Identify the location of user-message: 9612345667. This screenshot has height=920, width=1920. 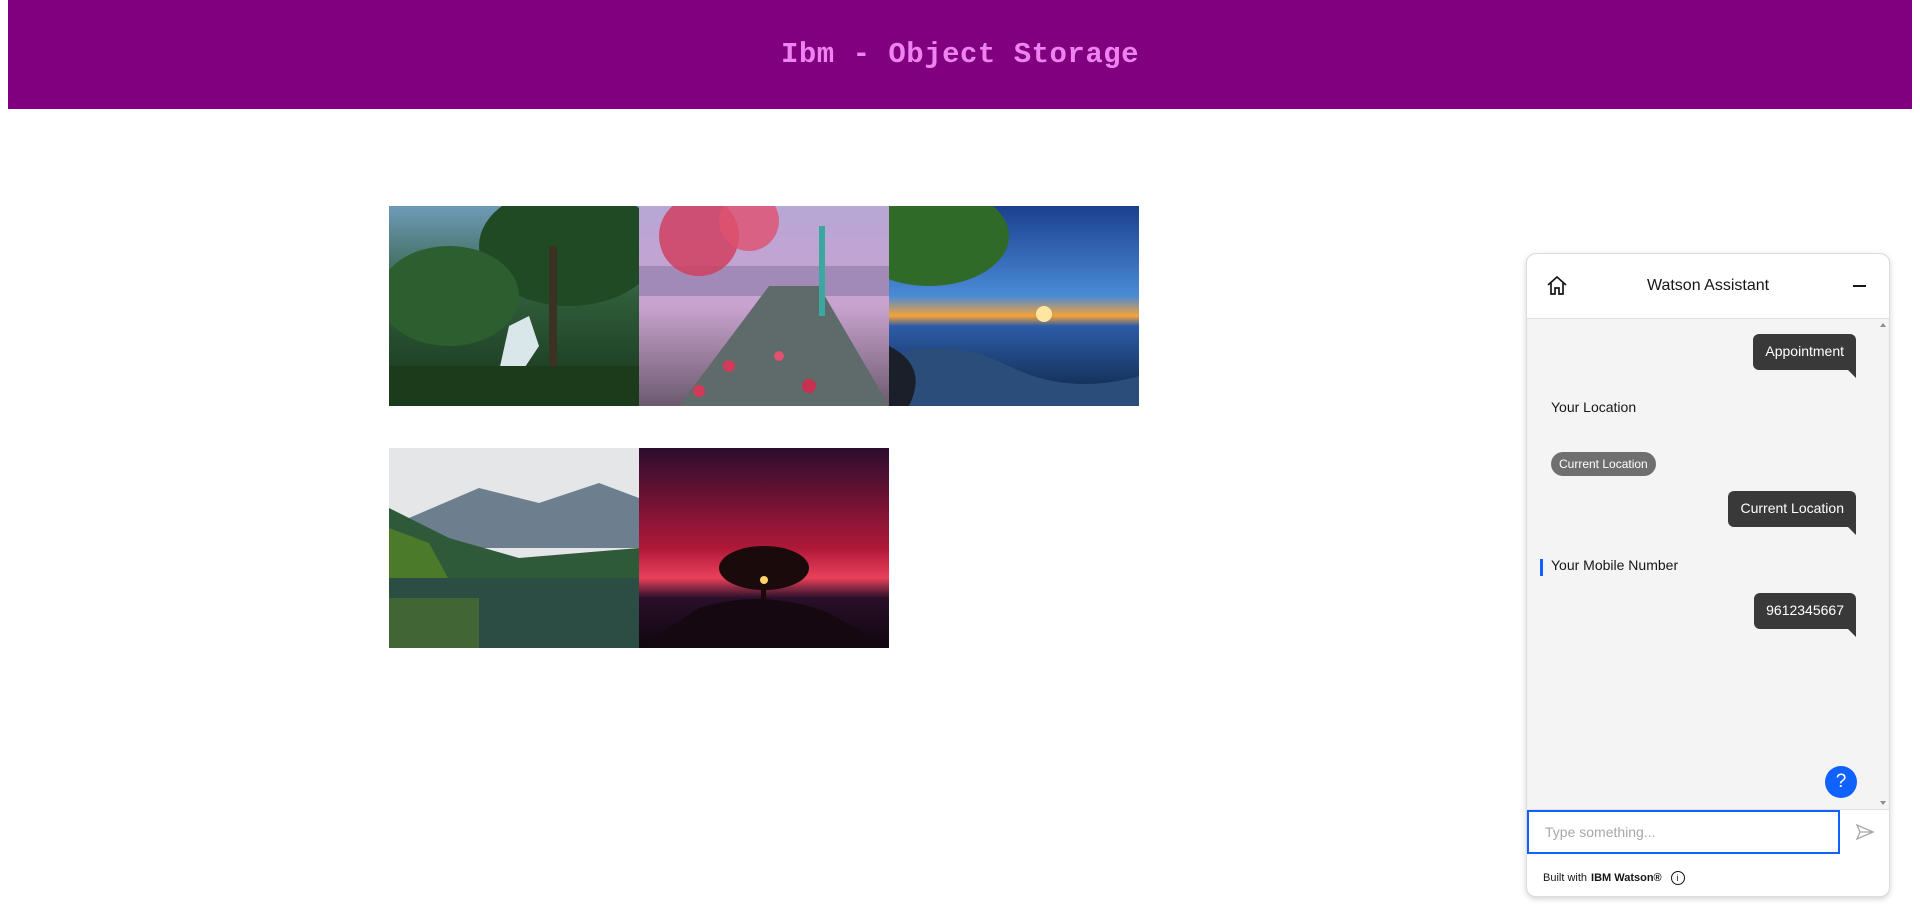
(1805, 615).